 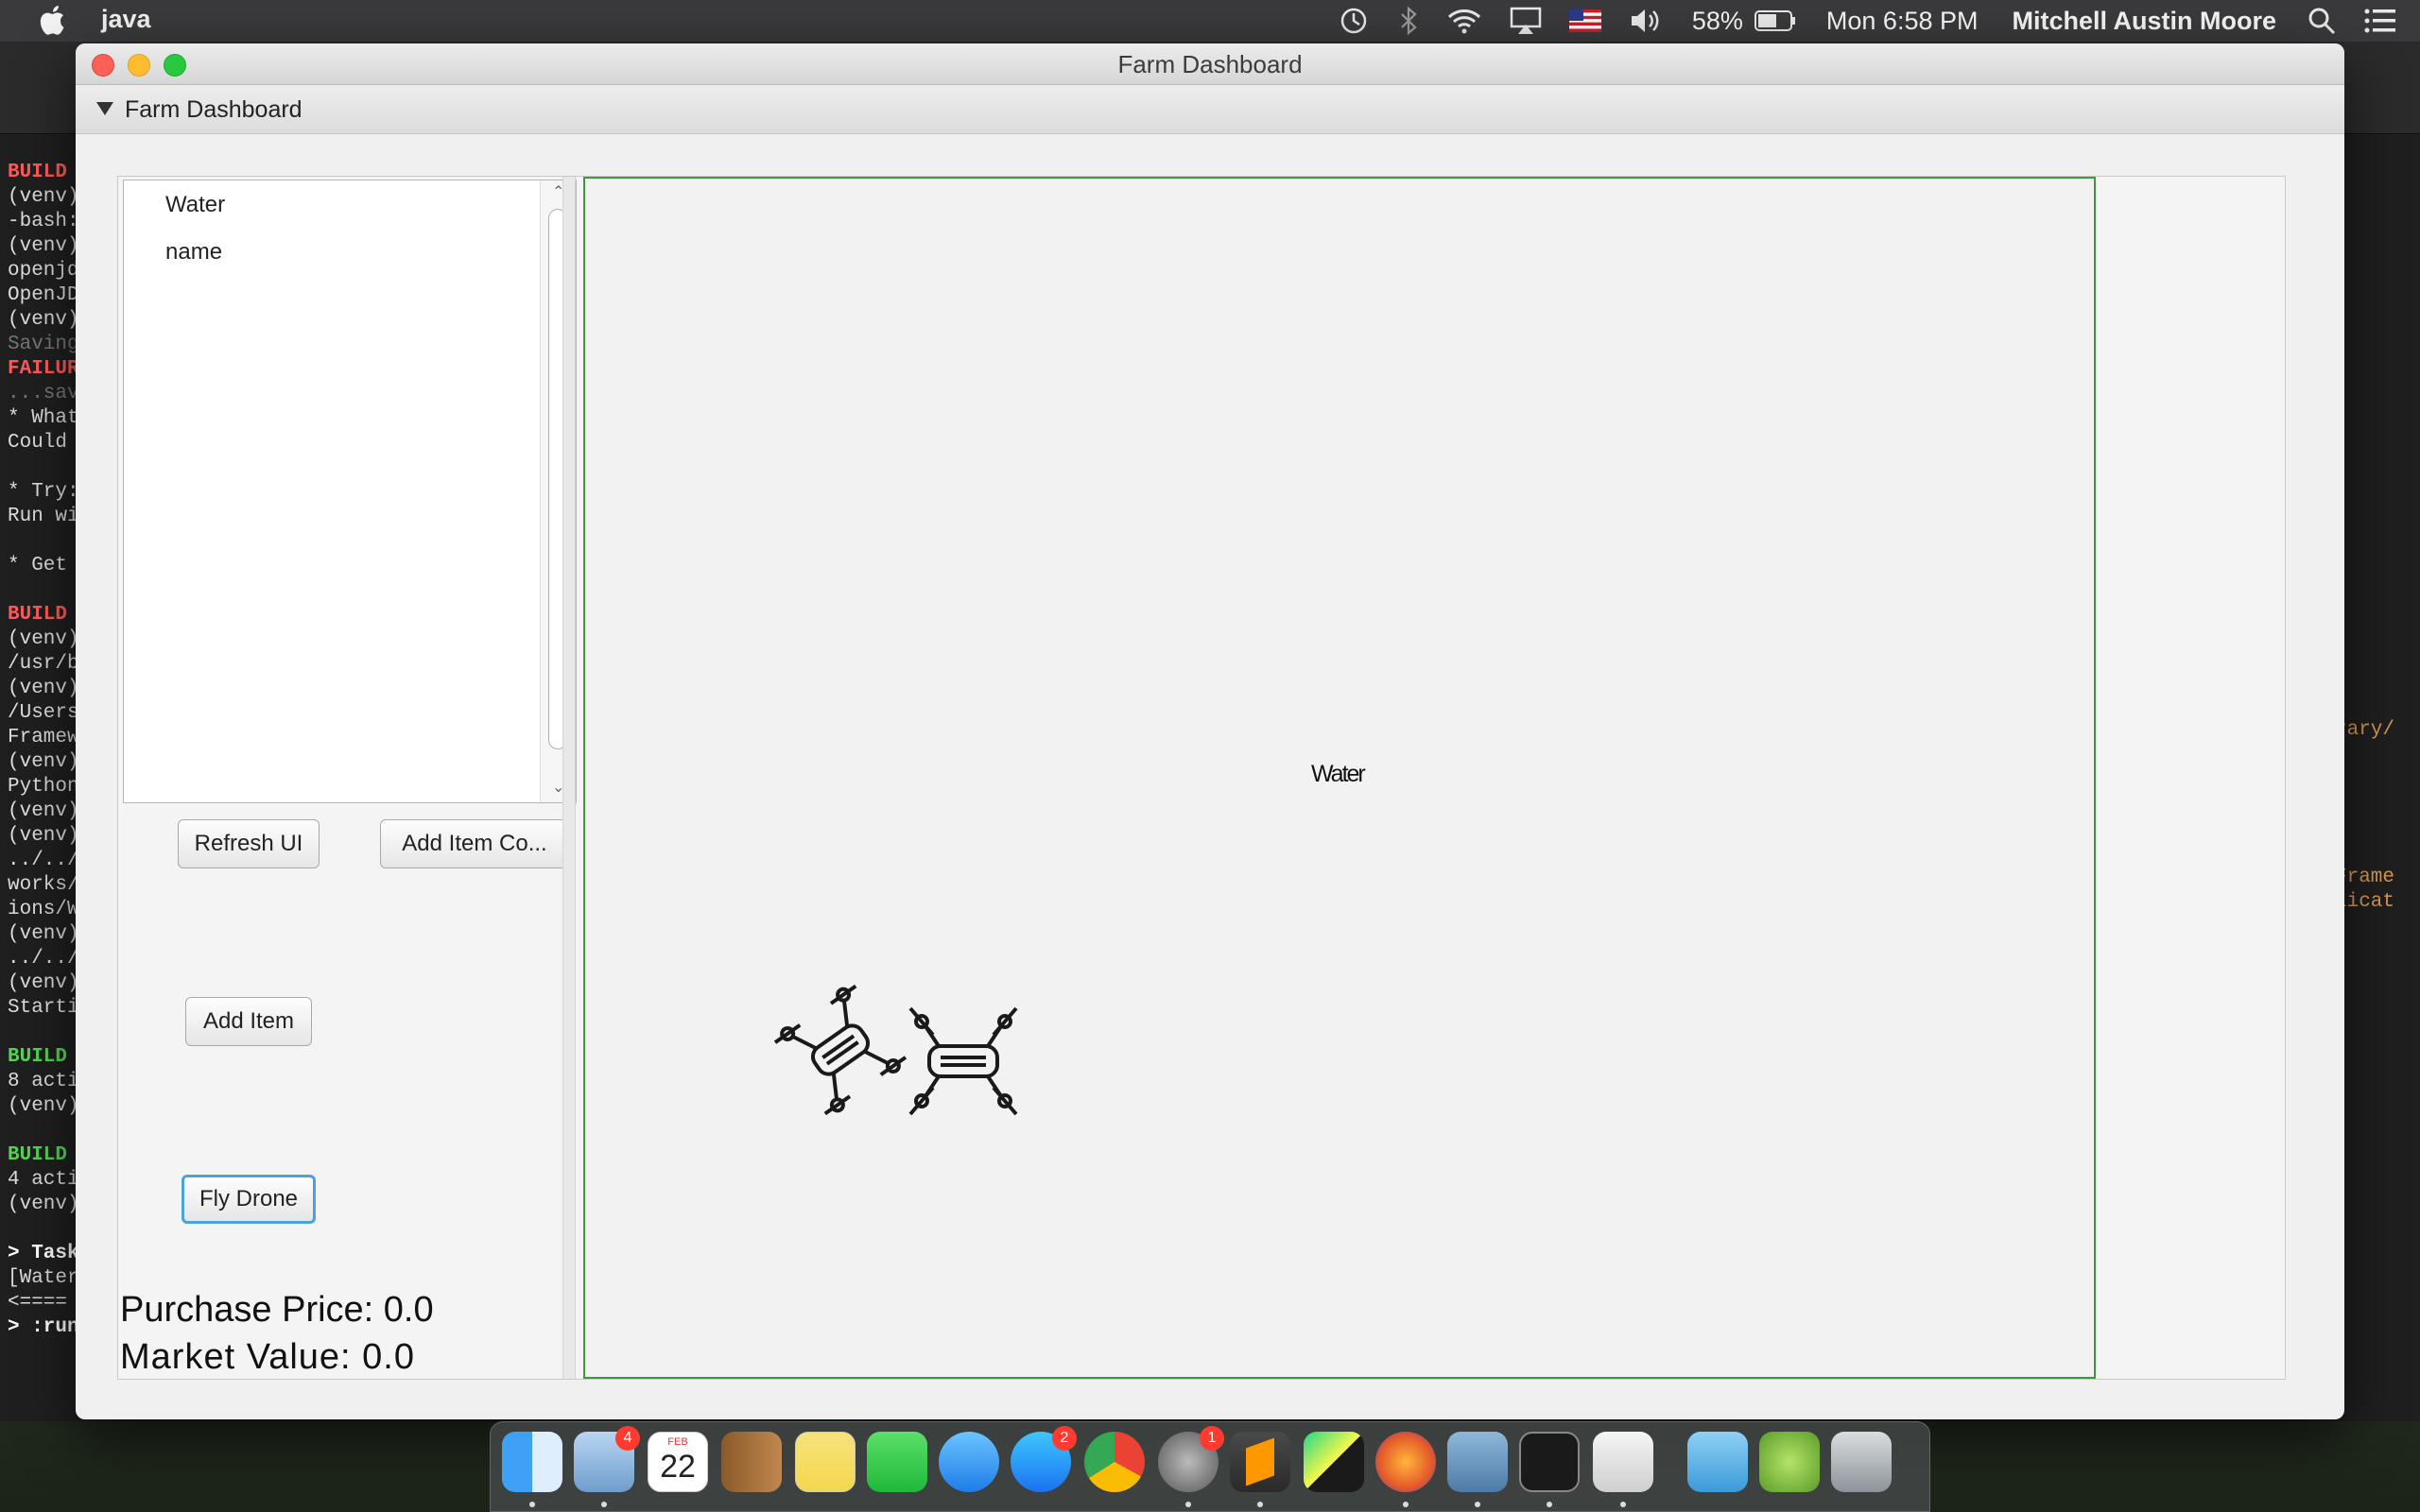 I want to click on facetime-icon, so click(x=897, y=1462).